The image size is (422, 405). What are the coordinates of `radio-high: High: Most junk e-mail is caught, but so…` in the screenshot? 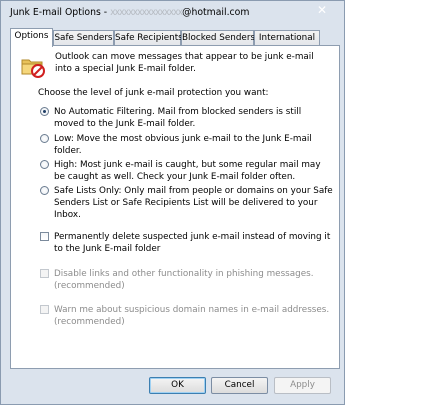 It's located at (190, 171).